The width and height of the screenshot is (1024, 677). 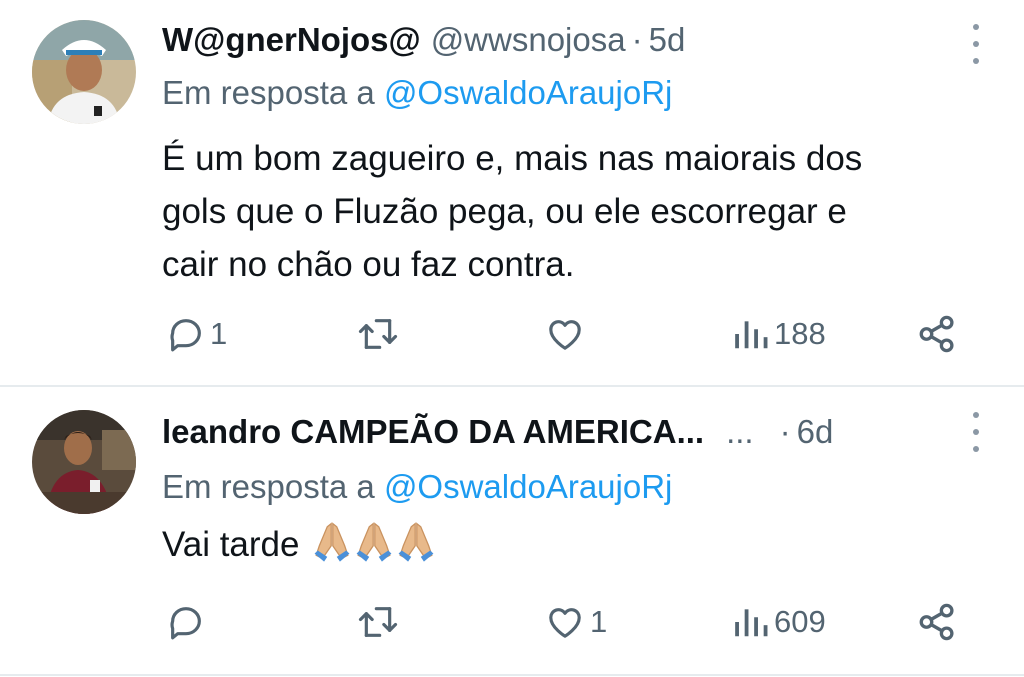 I want to click on view-count: 188, so click(x=800, y=333).